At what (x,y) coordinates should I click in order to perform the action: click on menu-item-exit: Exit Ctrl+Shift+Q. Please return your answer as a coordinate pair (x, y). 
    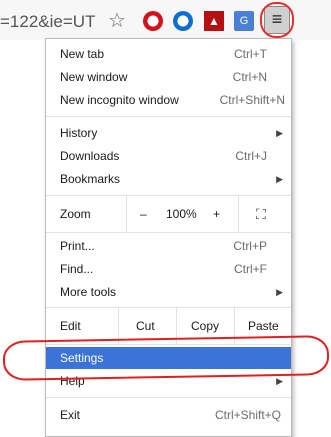
    Looking at the image, I should click on (168, 415).